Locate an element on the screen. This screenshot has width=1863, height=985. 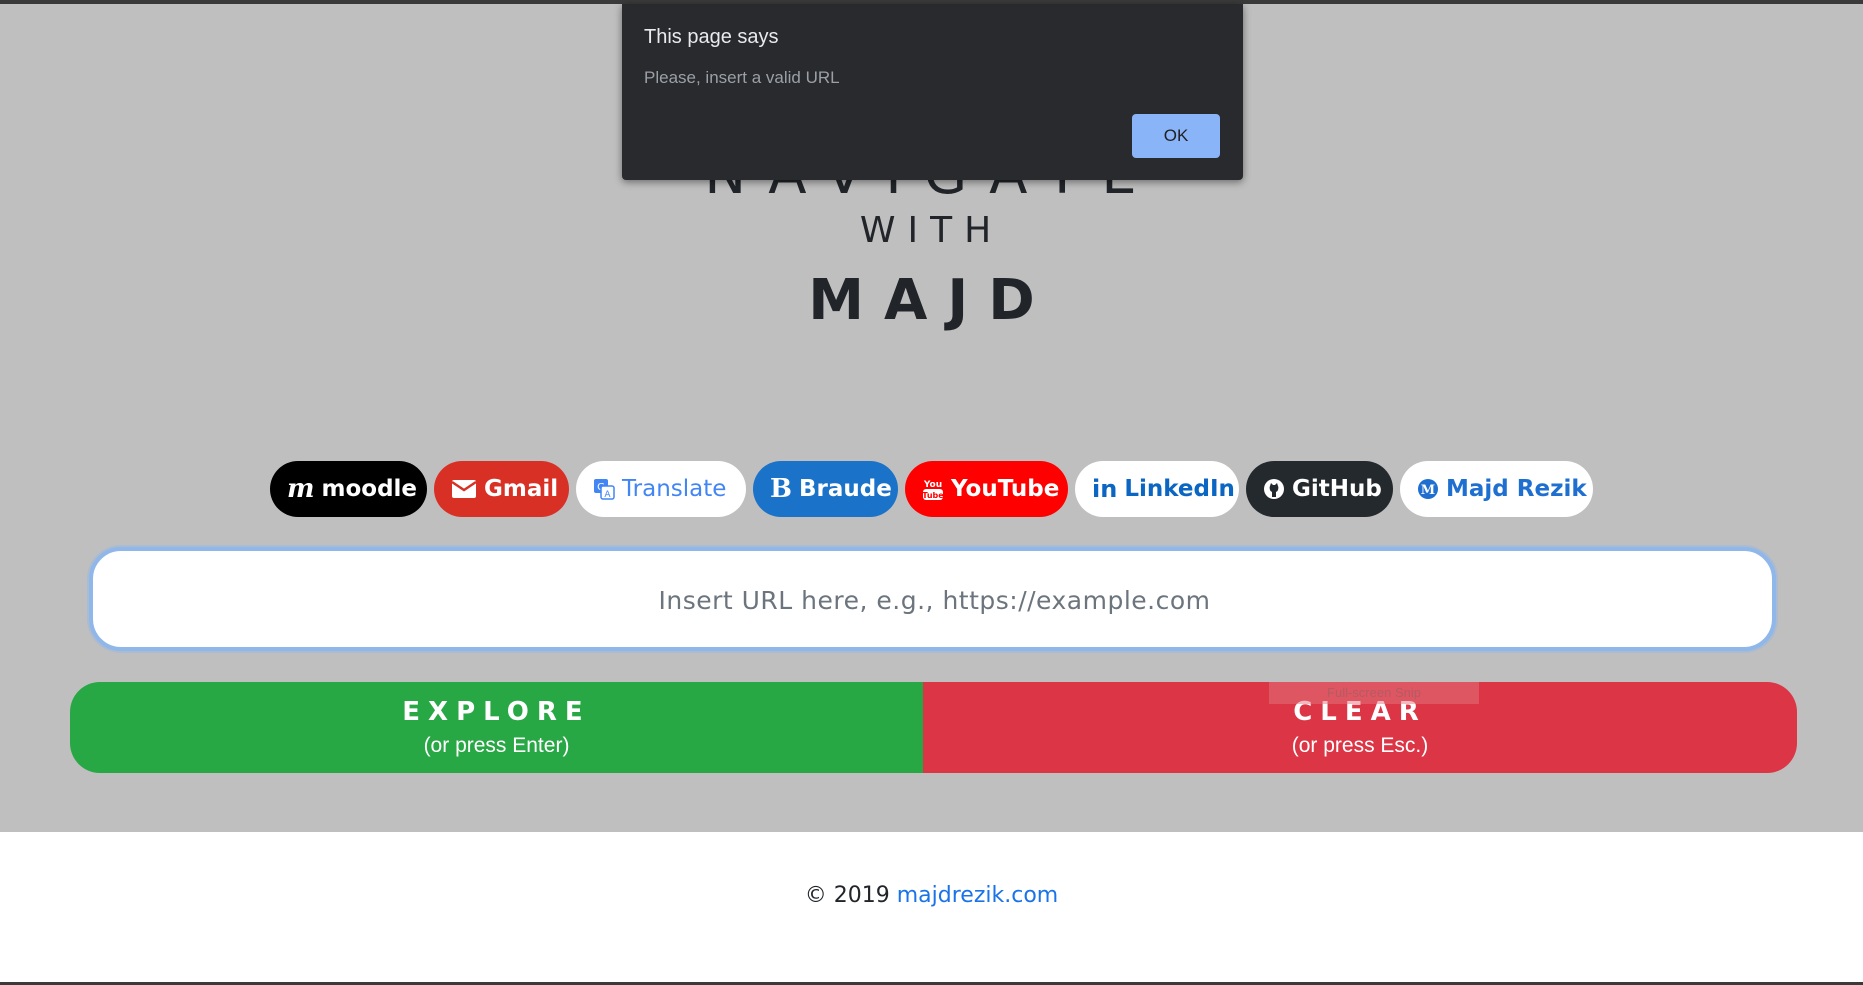
heading-line-with: WITH is located at coordinates (931, 230).